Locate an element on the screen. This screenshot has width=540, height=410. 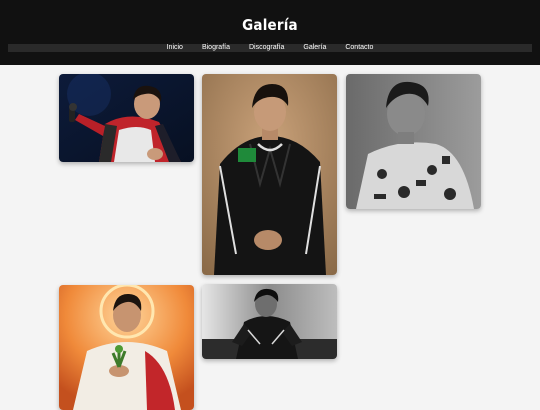
portrait-photo-image is located at coordinates (269, 174).